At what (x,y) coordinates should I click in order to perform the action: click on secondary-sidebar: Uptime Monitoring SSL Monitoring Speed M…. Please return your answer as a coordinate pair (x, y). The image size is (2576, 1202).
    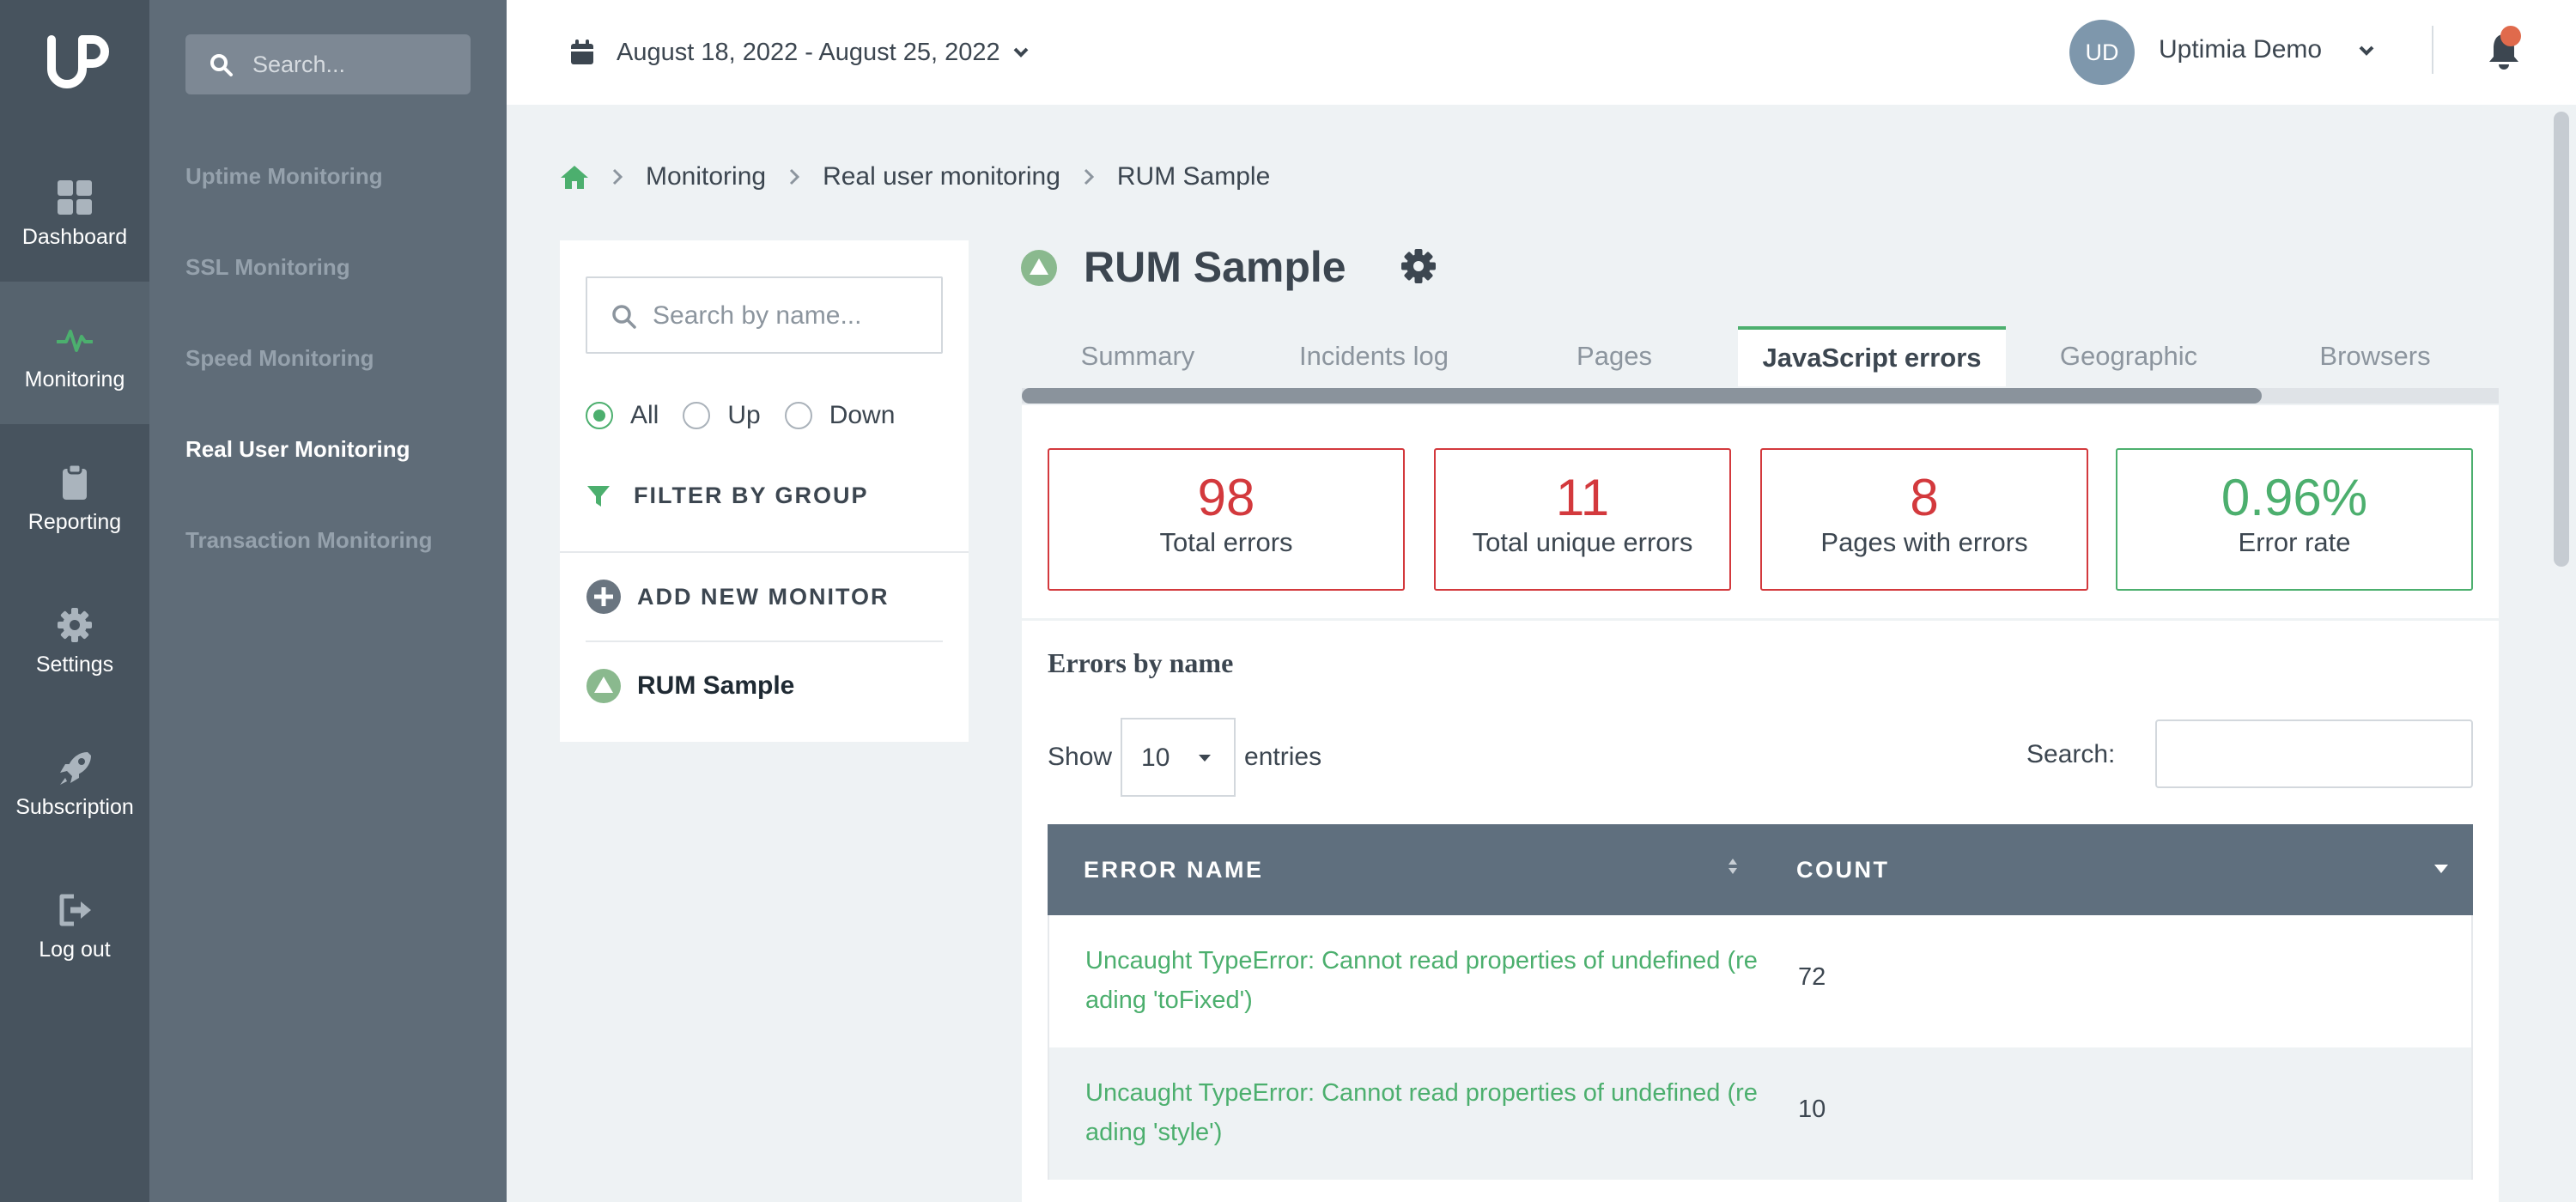
    Looking at the image, I should click on (328, 601).